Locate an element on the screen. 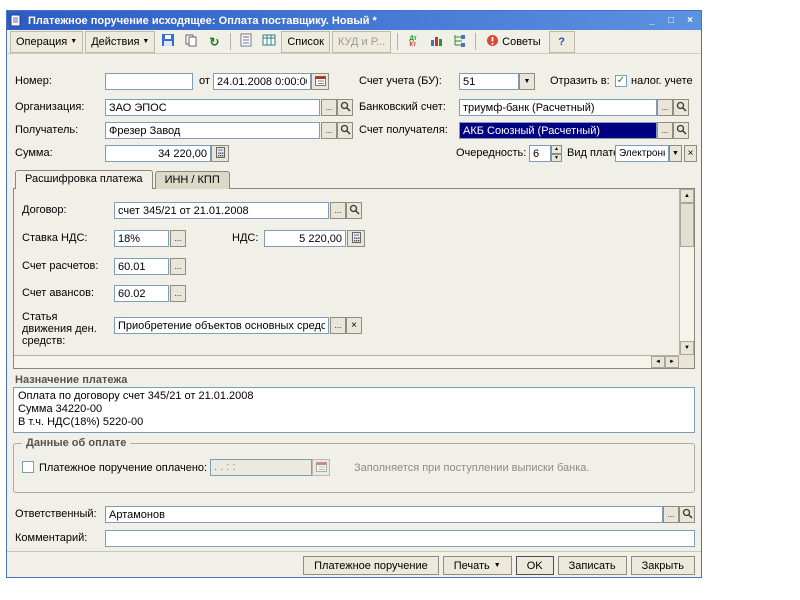  bank-account-input is located at coordinates (558, 107).